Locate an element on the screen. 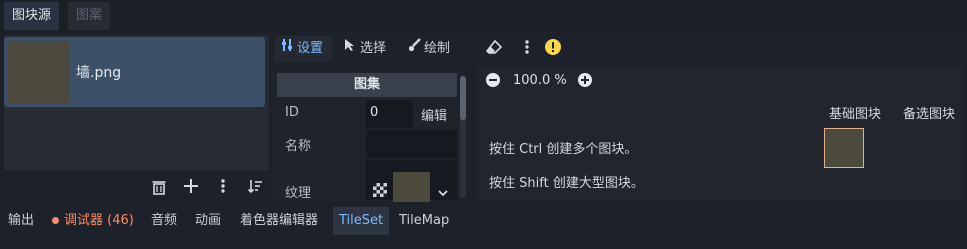 This screenshot has width=967, height=249. tab-tile-sources: 图块源 is located at coordinates (32, 16).